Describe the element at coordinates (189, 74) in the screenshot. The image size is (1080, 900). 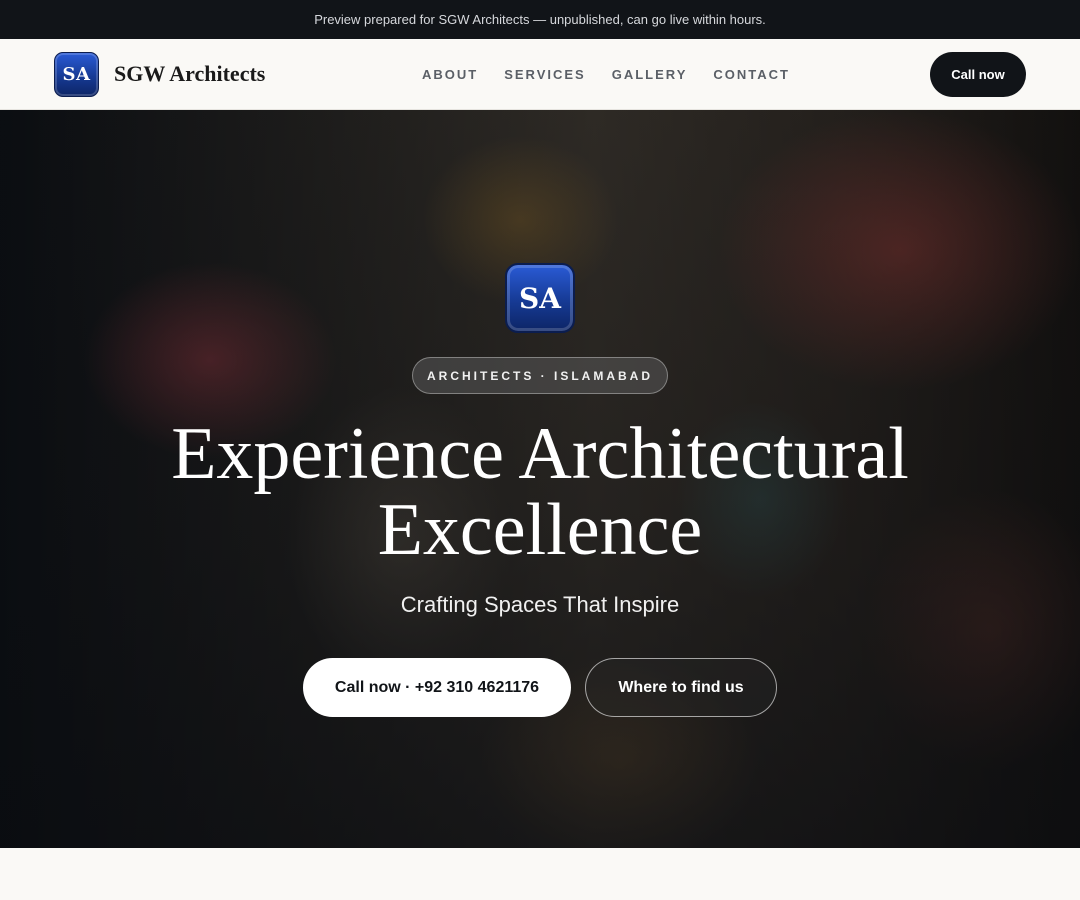
I see `brand-name: SGW Architects` at that location.